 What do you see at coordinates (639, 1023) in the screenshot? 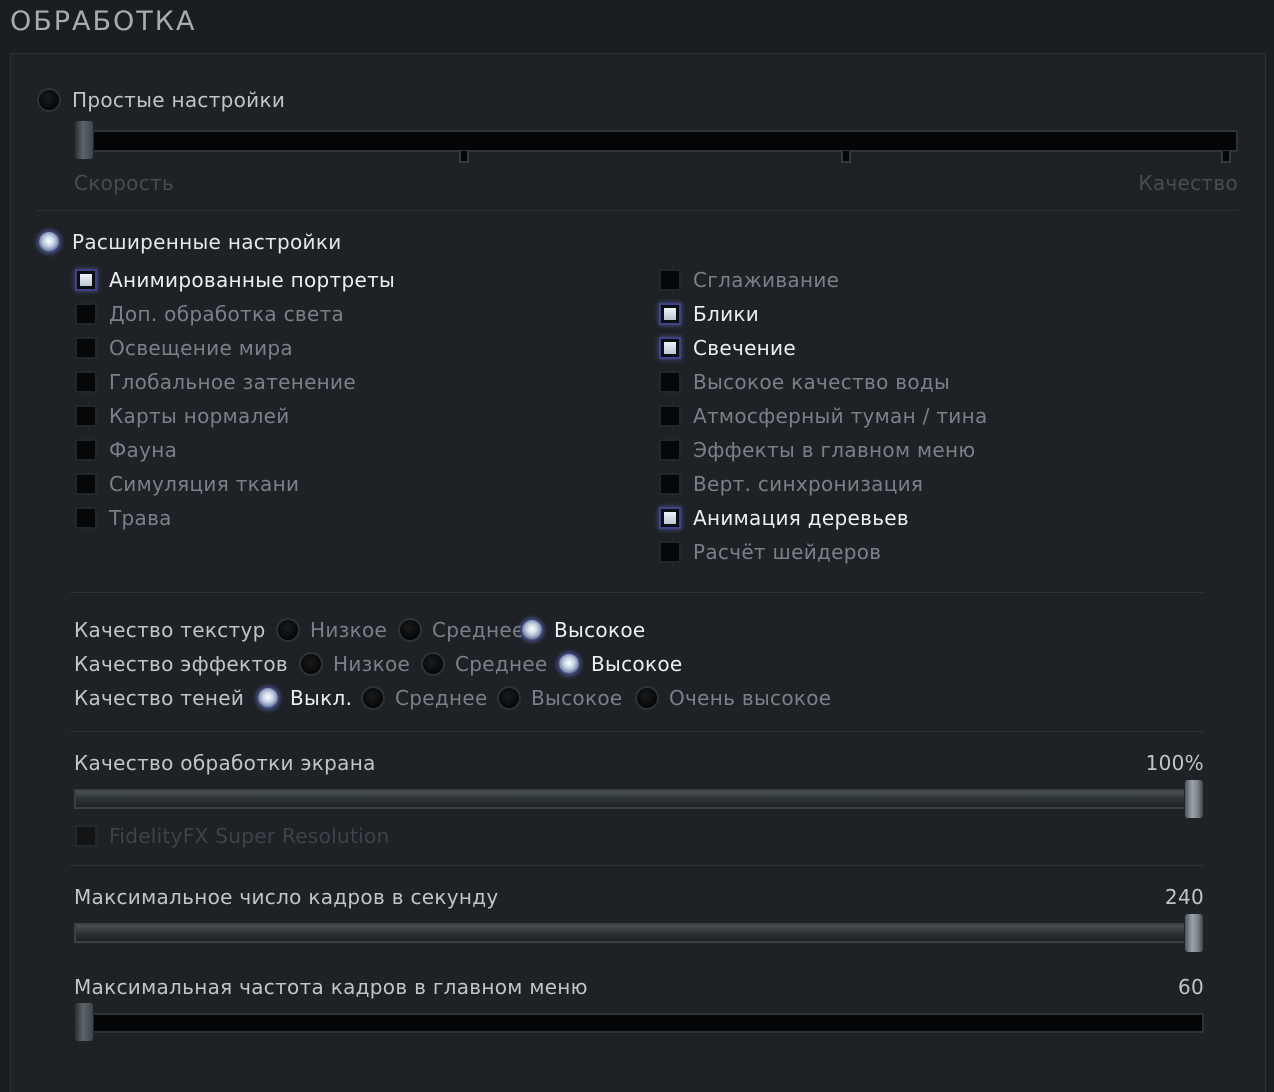
I see `menu-fps-slider-track` at bounding box center [639, 1023].